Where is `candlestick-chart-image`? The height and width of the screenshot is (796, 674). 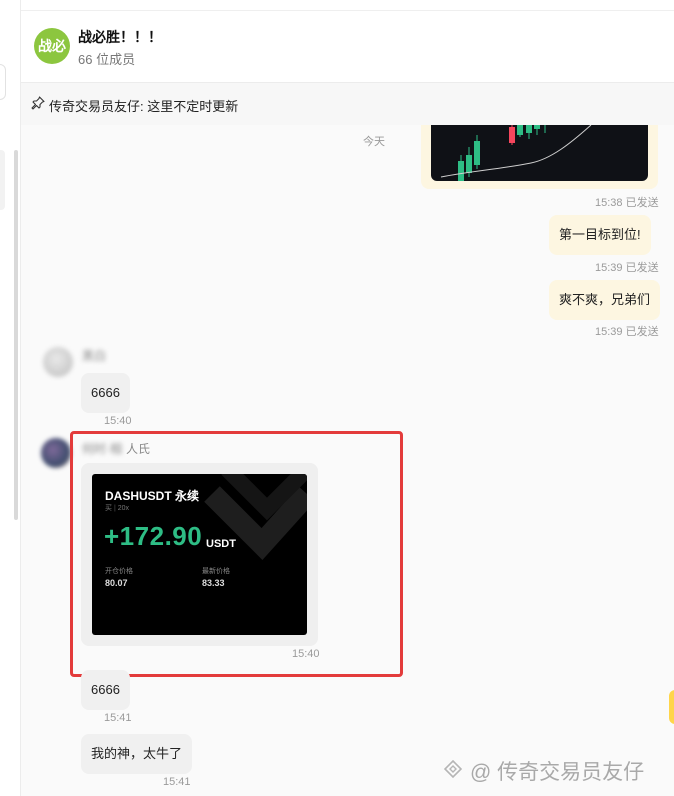 candlestick-chart-image is located at coordinates (539, 153).